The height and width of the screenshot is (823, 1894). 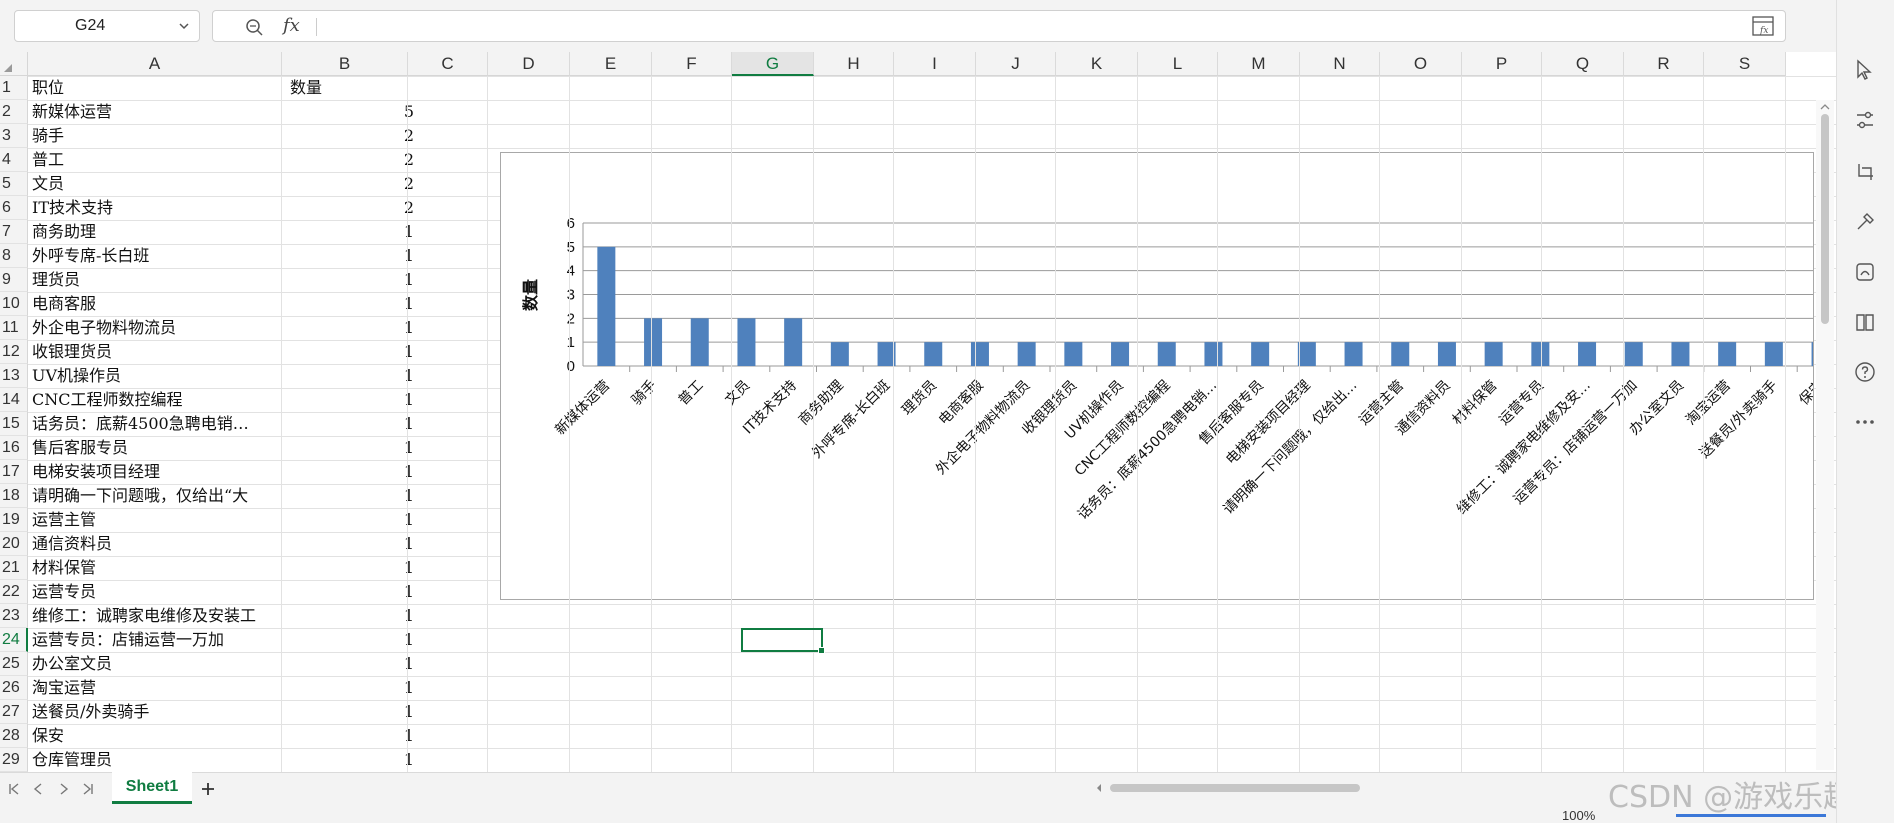 What do you see at coordinates (1583, 64) in the screenshot?
I see `column-header-Q: Q` at bounding box center [1583, 64].